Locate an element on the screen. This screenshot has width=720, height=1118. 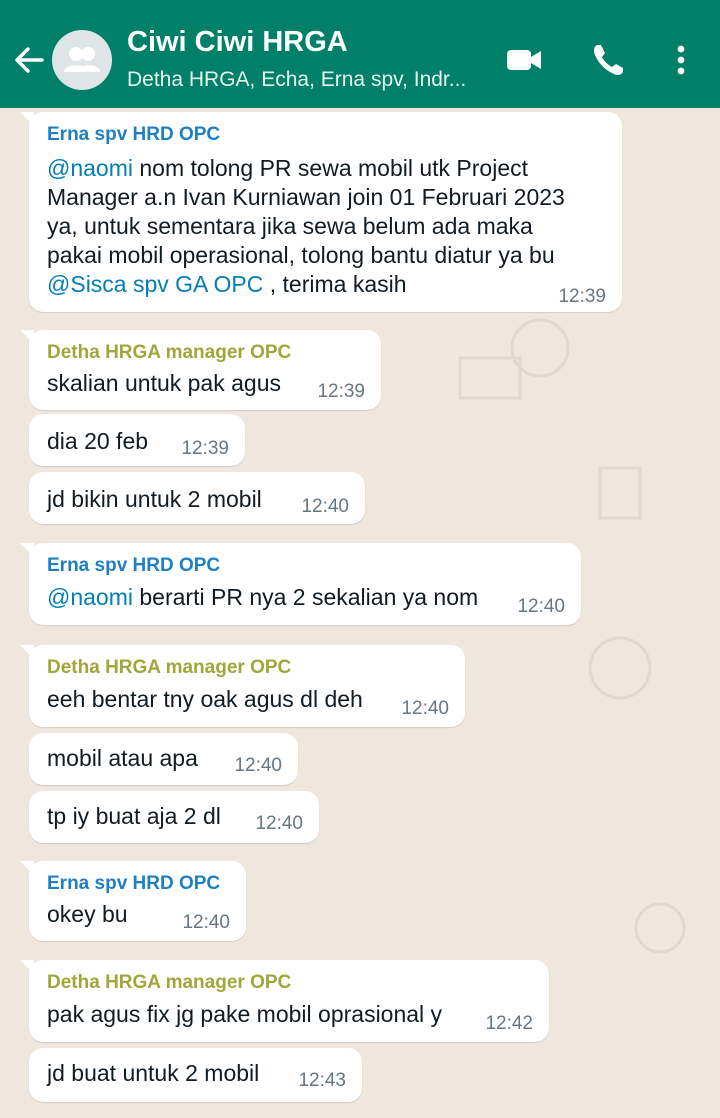
message-bubble: mobil atau apa 12:40 is located at coordinates (163, 759).